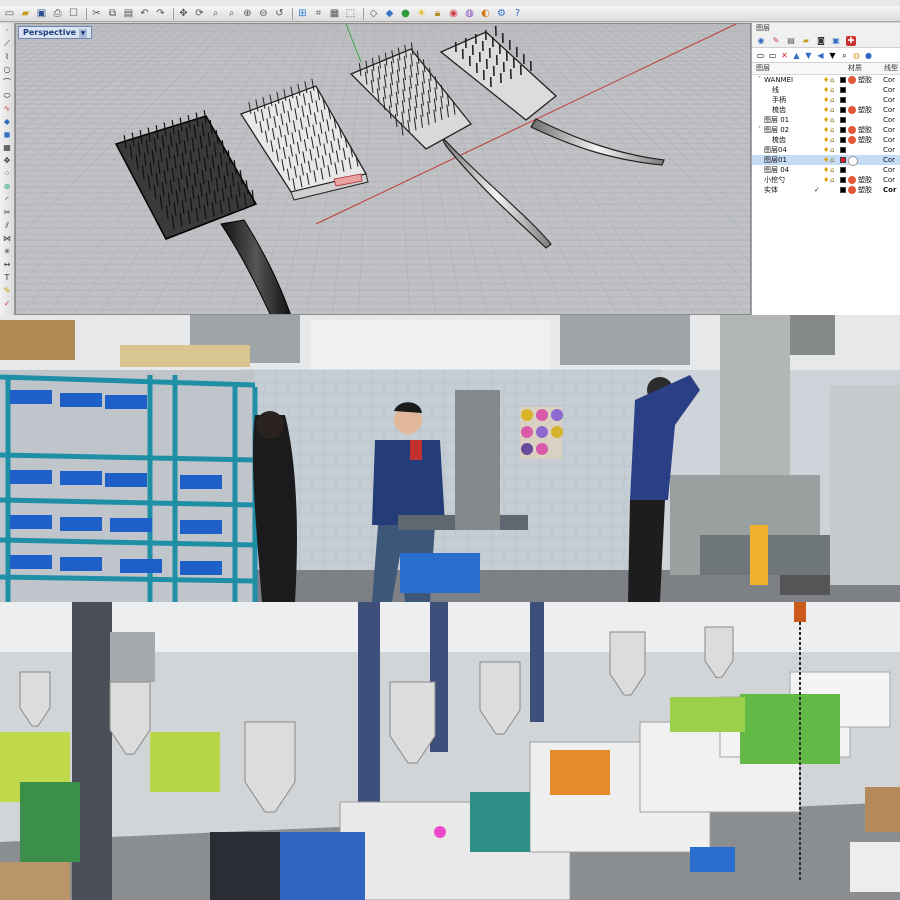  Describe the element at coordinates (772, 55) in the screenshot. I see `new-sublayer-icon: ▭` at that location.